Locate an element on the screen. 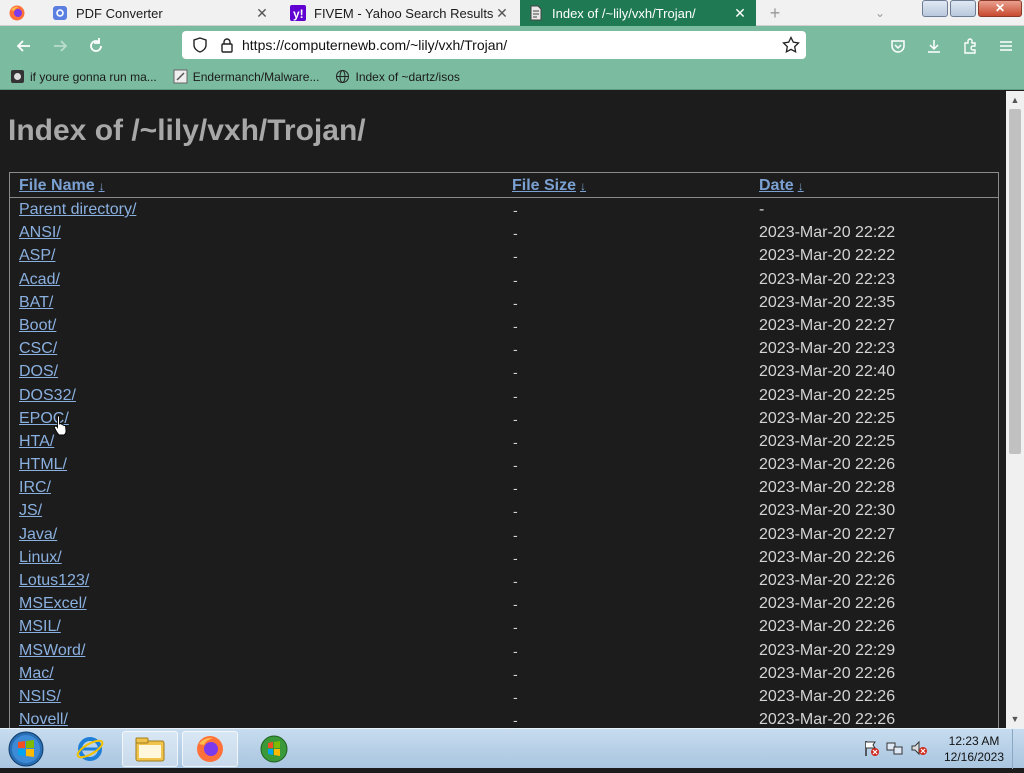 The width and height of the screenshot is (1024, 773). directory-link: Boot/ is located at coordinates (37, 326).